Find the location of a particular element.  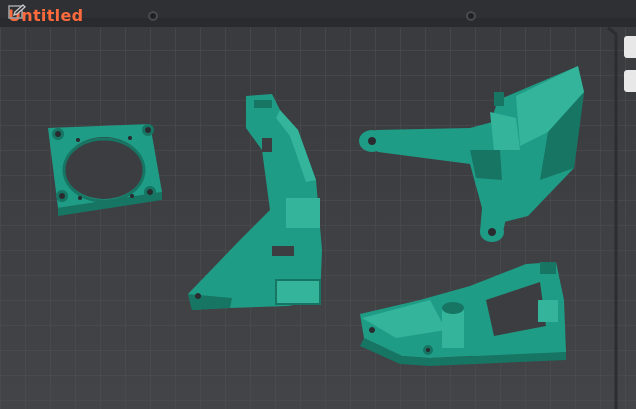

side-panel-tabs is located at coordinates (630, 70).